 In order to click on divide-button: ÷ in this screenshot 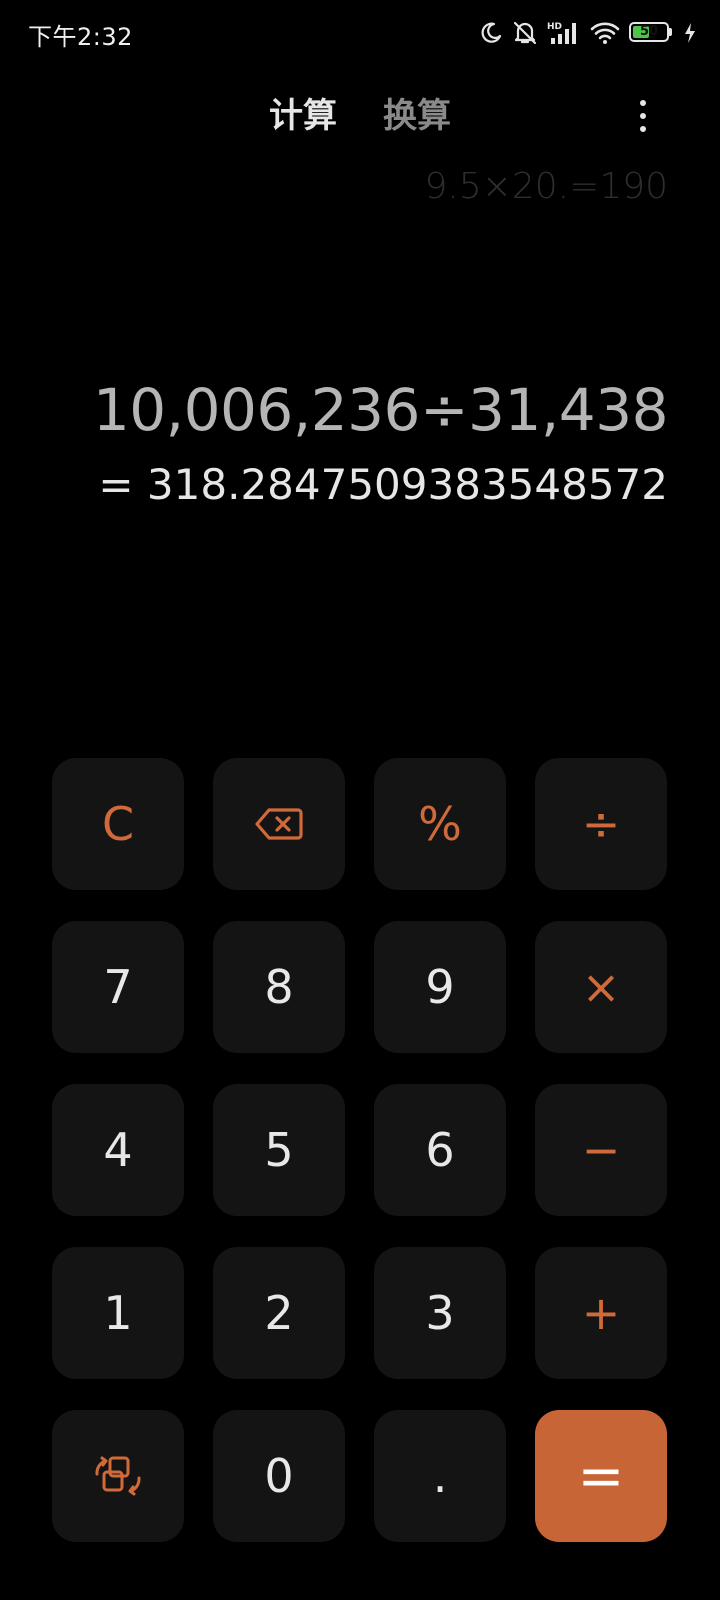, I will do `click(601, 824)`.